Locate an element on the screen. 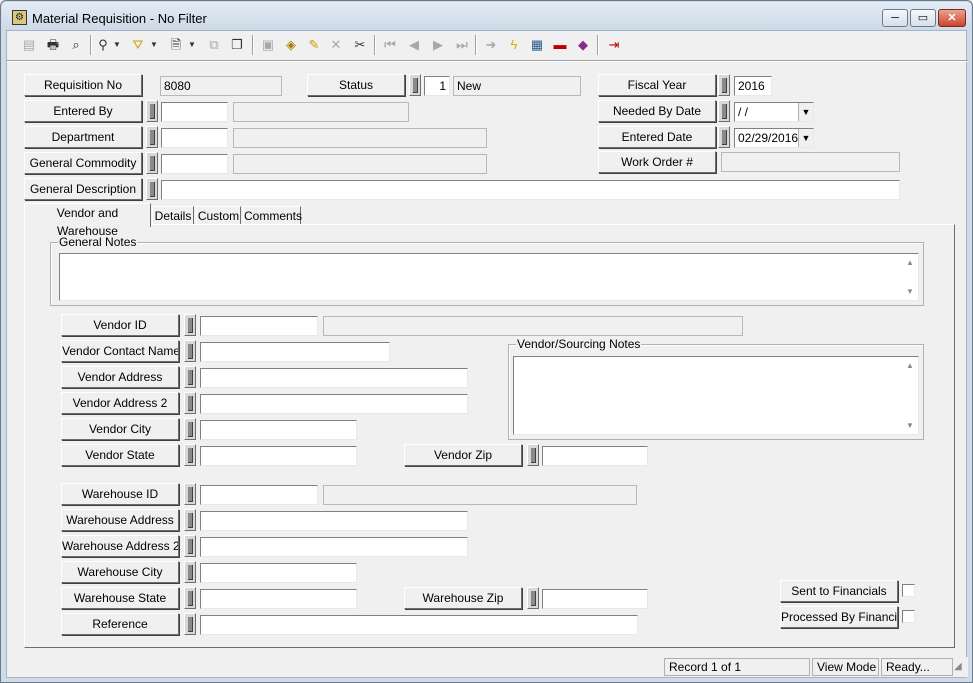  fiscal-year-field: 2016 is located at coordinates (753, 86).